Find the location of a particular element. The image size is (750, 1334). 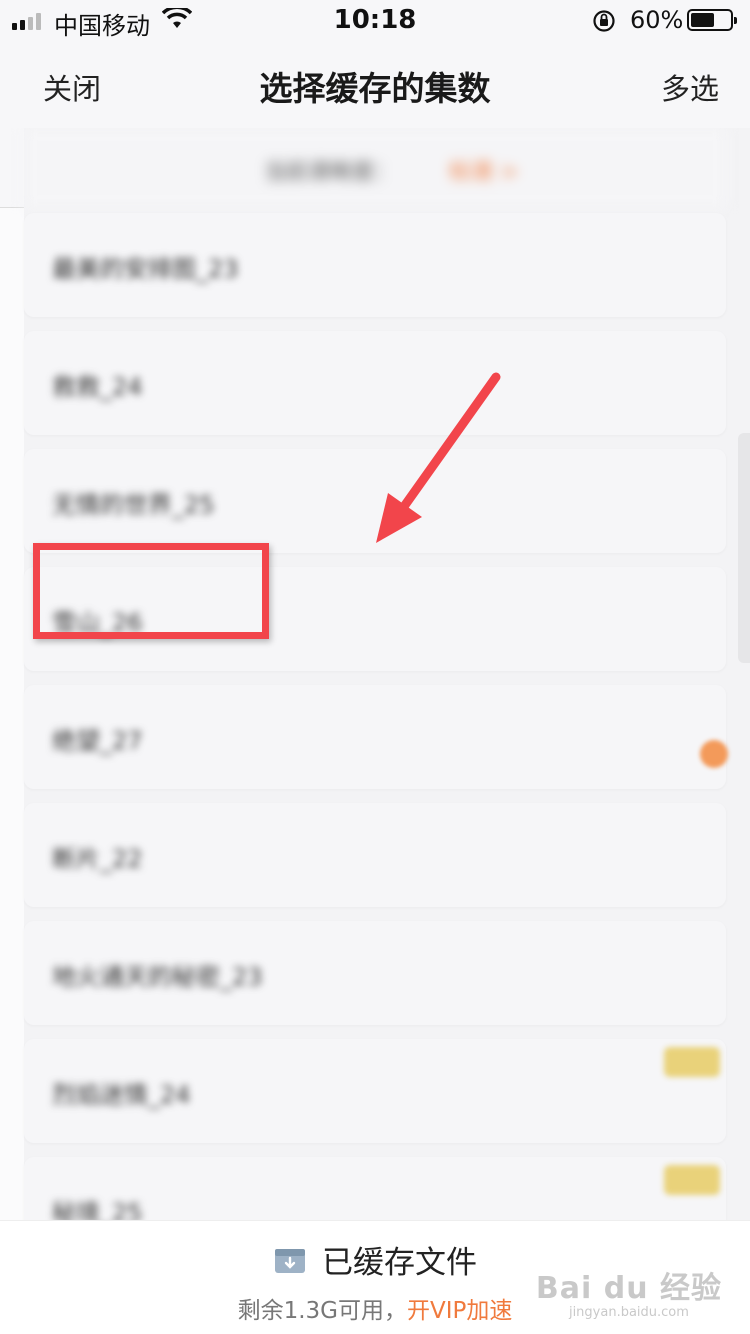

cached-files-label: 已缓存文件 is located at coordinates (400, 1263).